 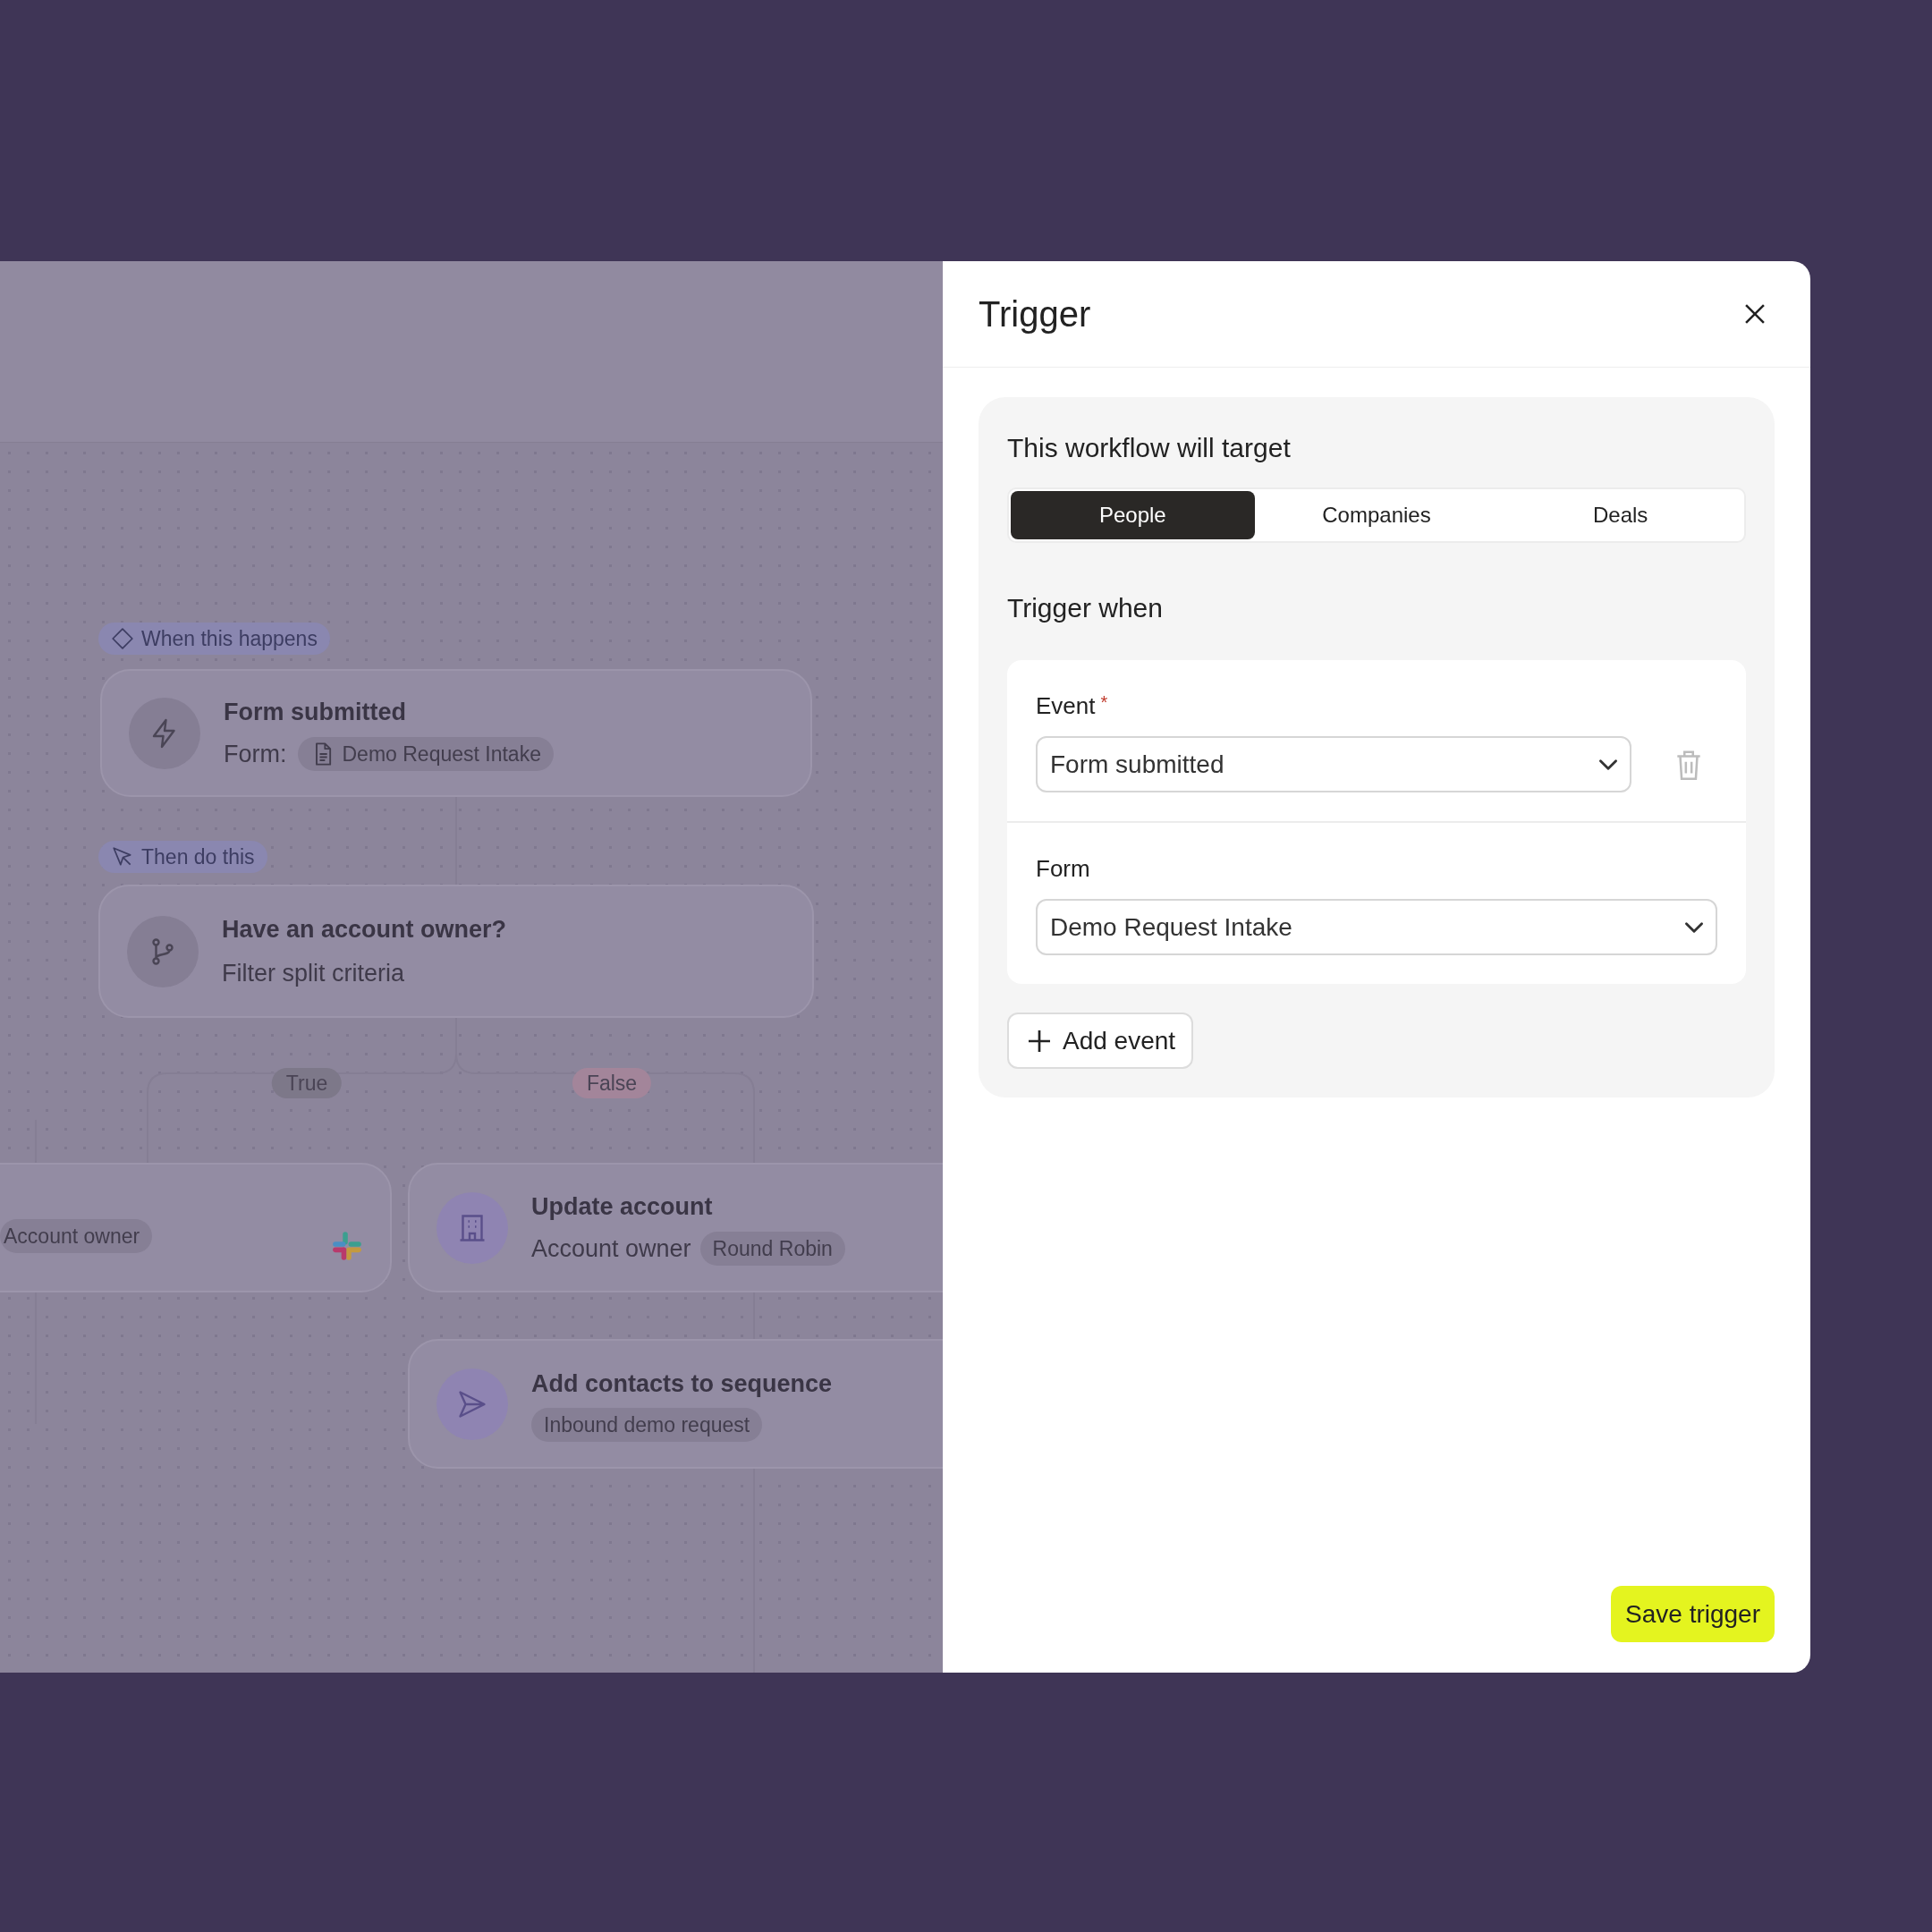 I want to click on card-title: Add contacts to sequence, so click(x=682, y=1384).